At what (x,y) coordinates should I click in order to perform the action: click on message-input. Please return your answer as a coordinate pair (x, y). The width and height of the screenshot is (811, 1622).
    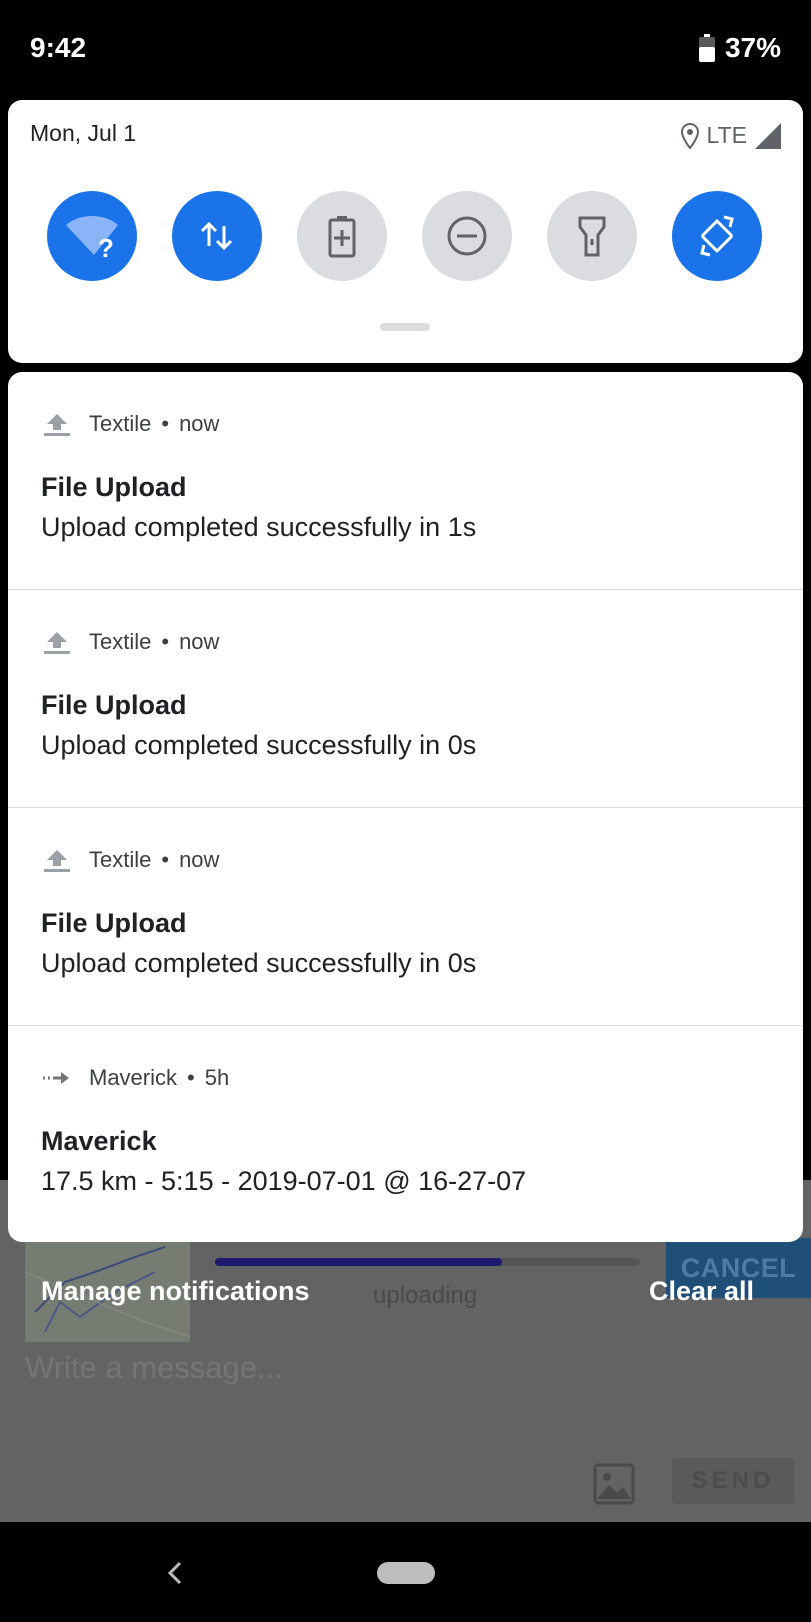
    Looking at the image, I should click on (305, 1368).